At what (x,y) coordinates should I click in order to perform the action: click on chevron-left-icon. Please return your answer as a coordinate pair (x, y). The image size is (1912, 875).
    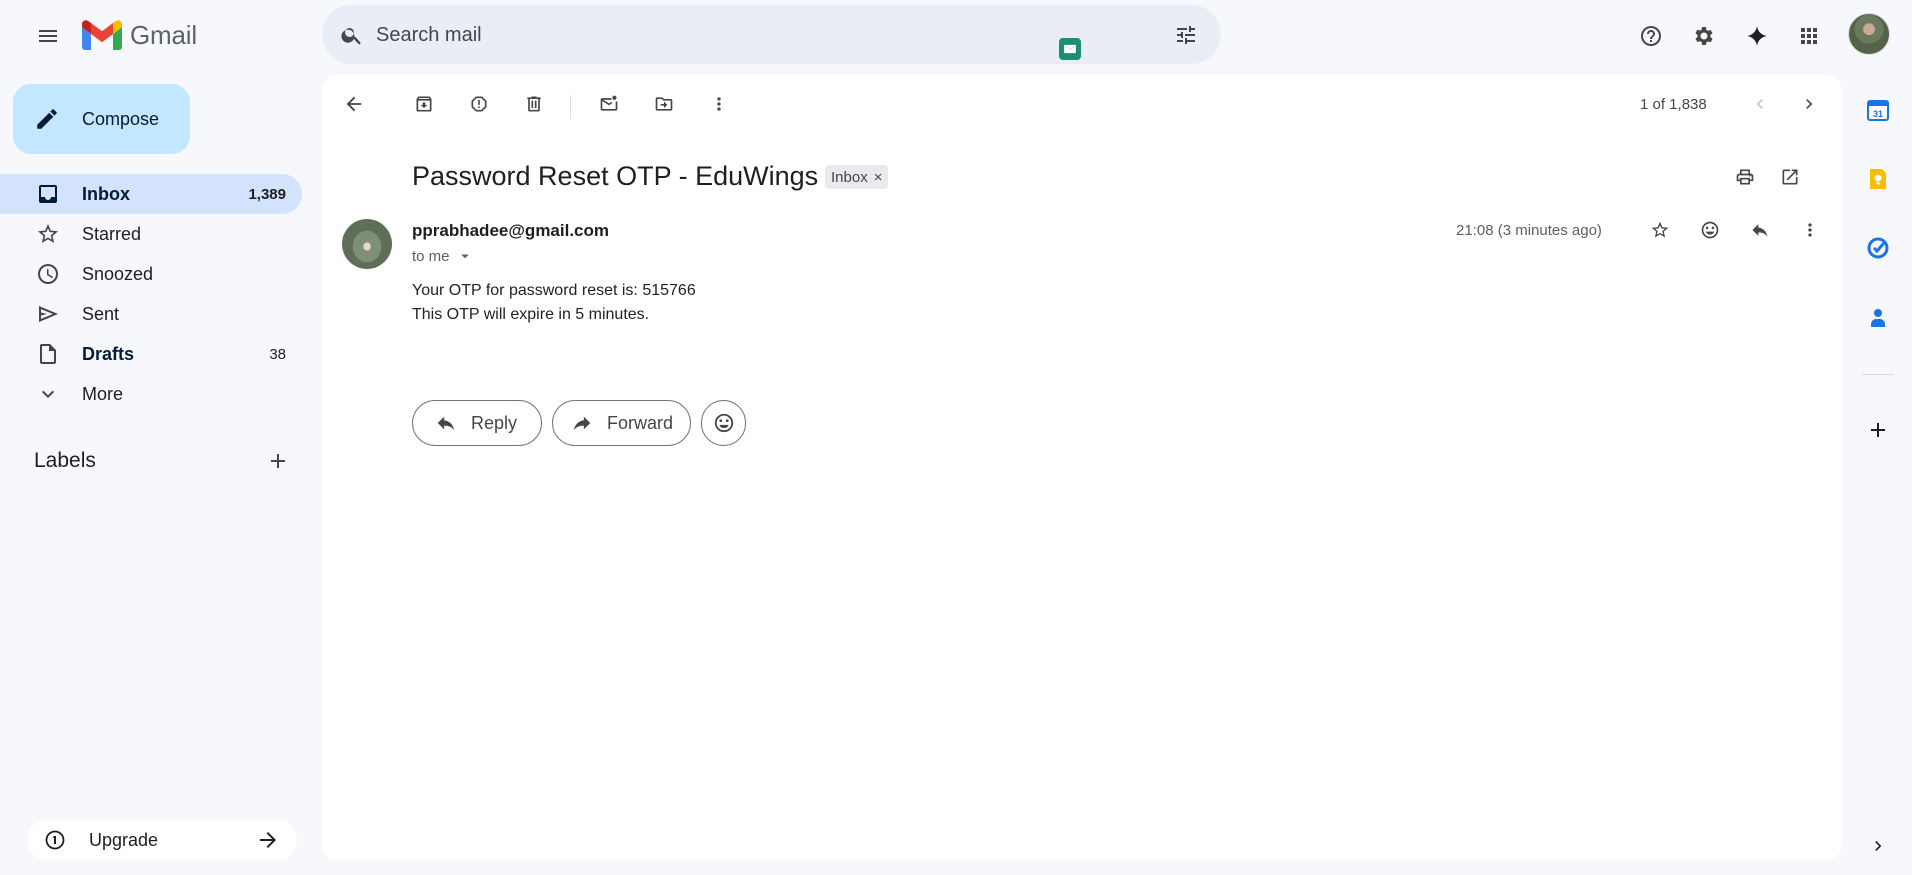
    Looking at the image, I should click on (1759, 104).